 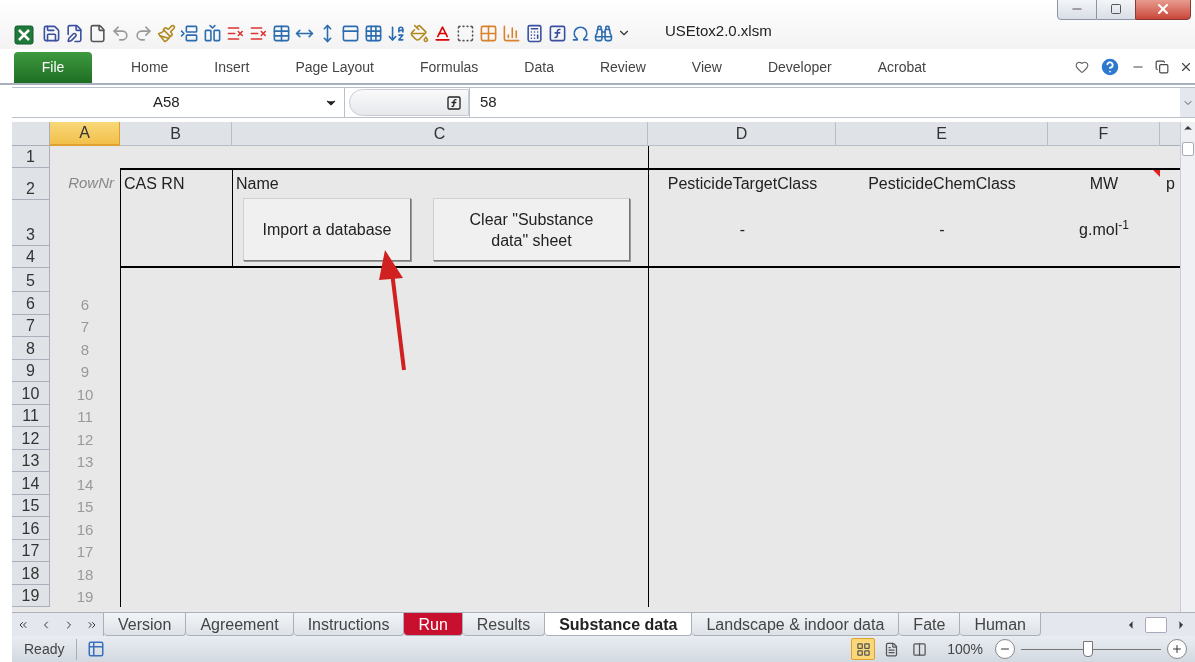 What do you see at coordinates (334, 67) in the screenshot?
I see `ribbon-tab: Page Layout` at bounding box center [334, 67].